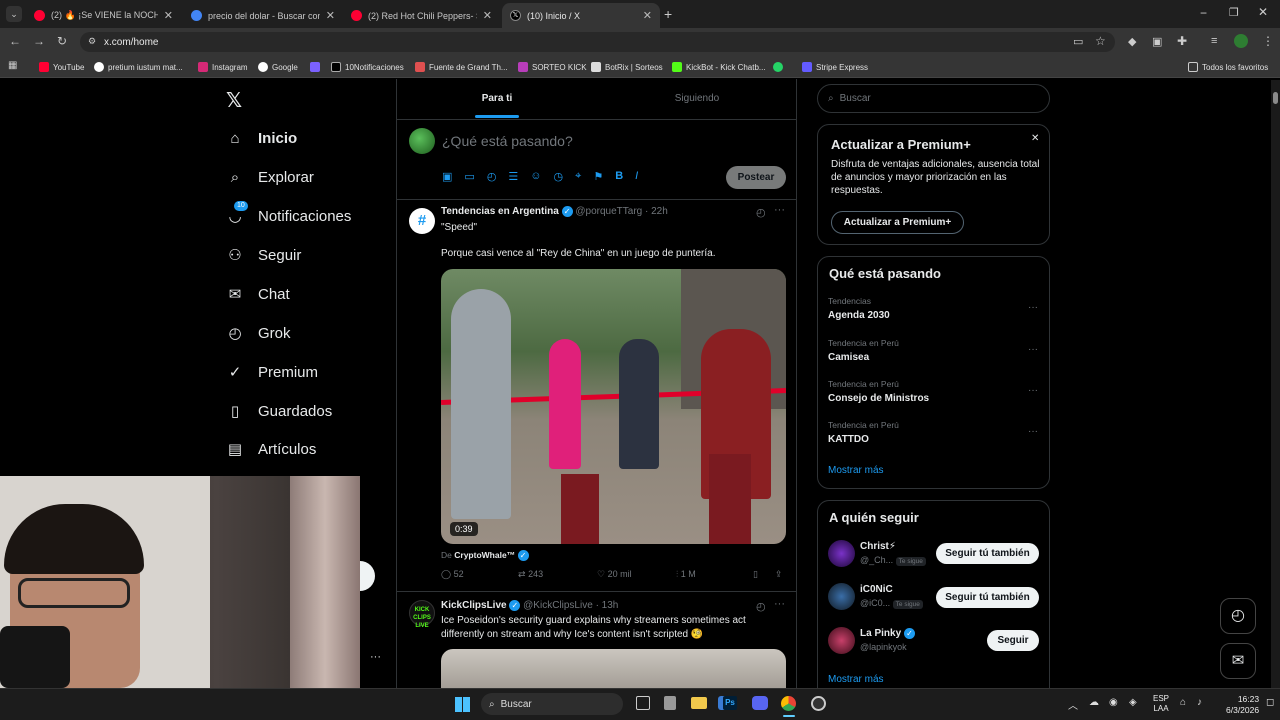 The height and width of the screenshot is (720, 1280). Describe the element at coordinates (756, 177) in the screenshot. I see `post-button: Postear` at that location.